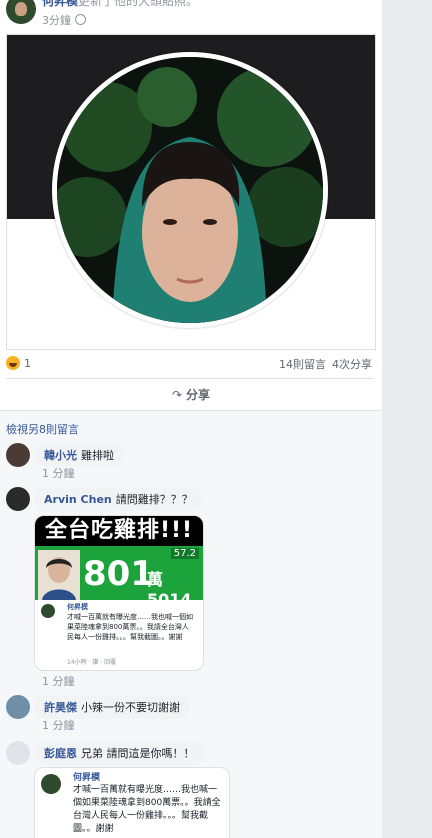 This screenshot has width=432, height=838. What do you see at coordinates (27, 363) in the screenshot?
I see `reaction-count: 1` at bounding box center [27, 363].